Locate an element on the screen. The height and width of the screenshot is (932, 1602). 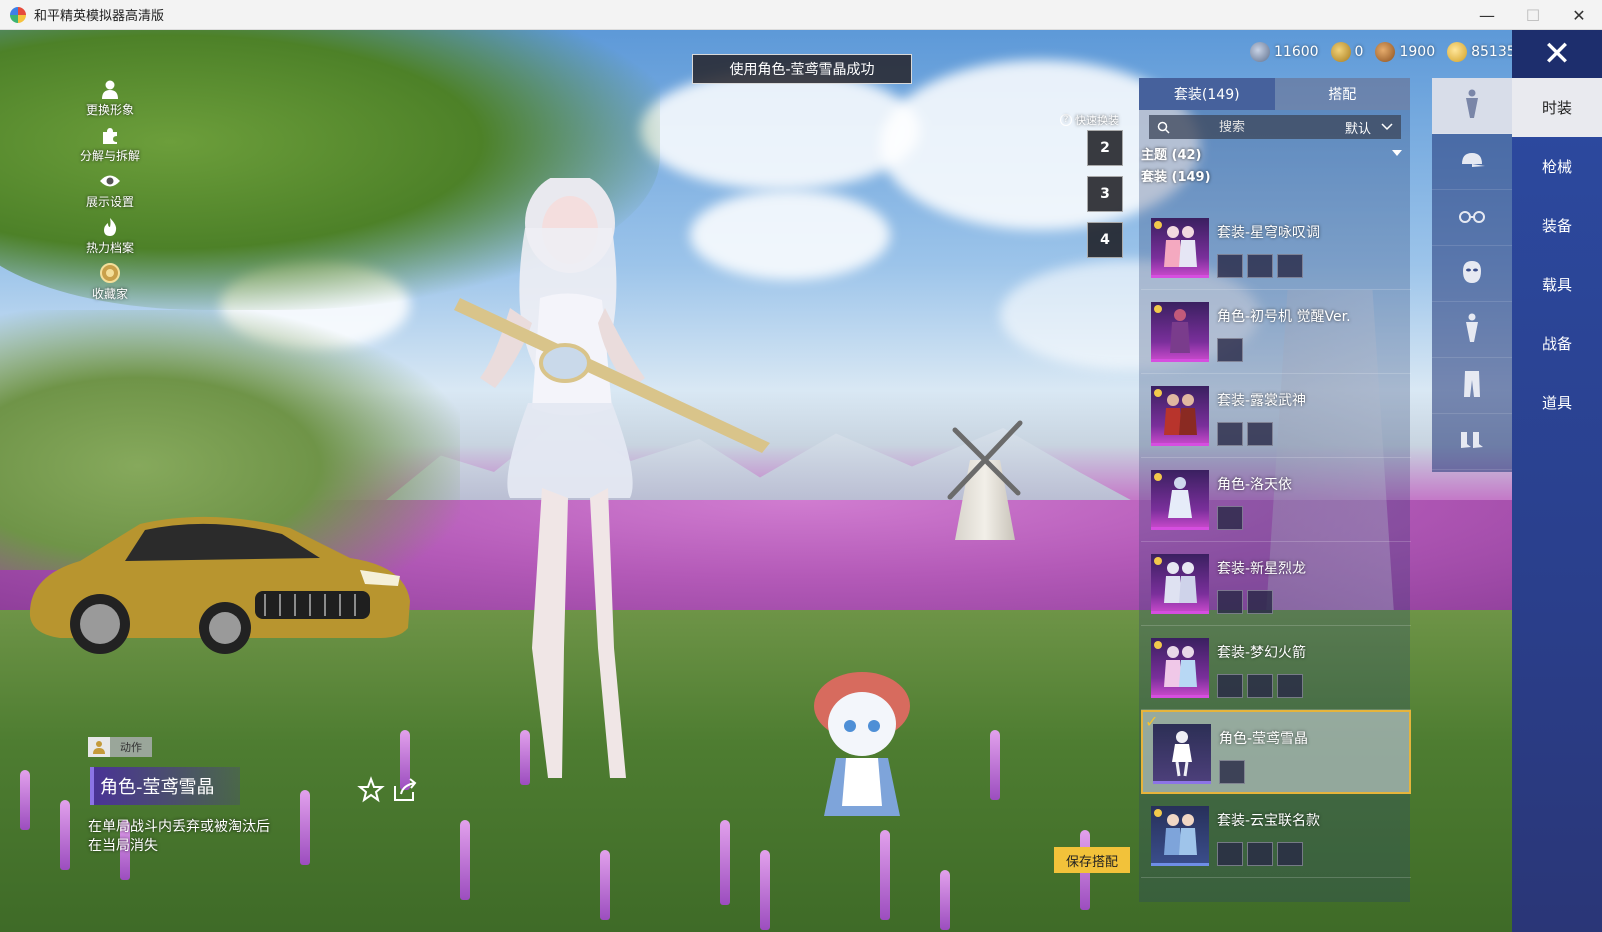
star-icon is located at coordinates (371, 792).